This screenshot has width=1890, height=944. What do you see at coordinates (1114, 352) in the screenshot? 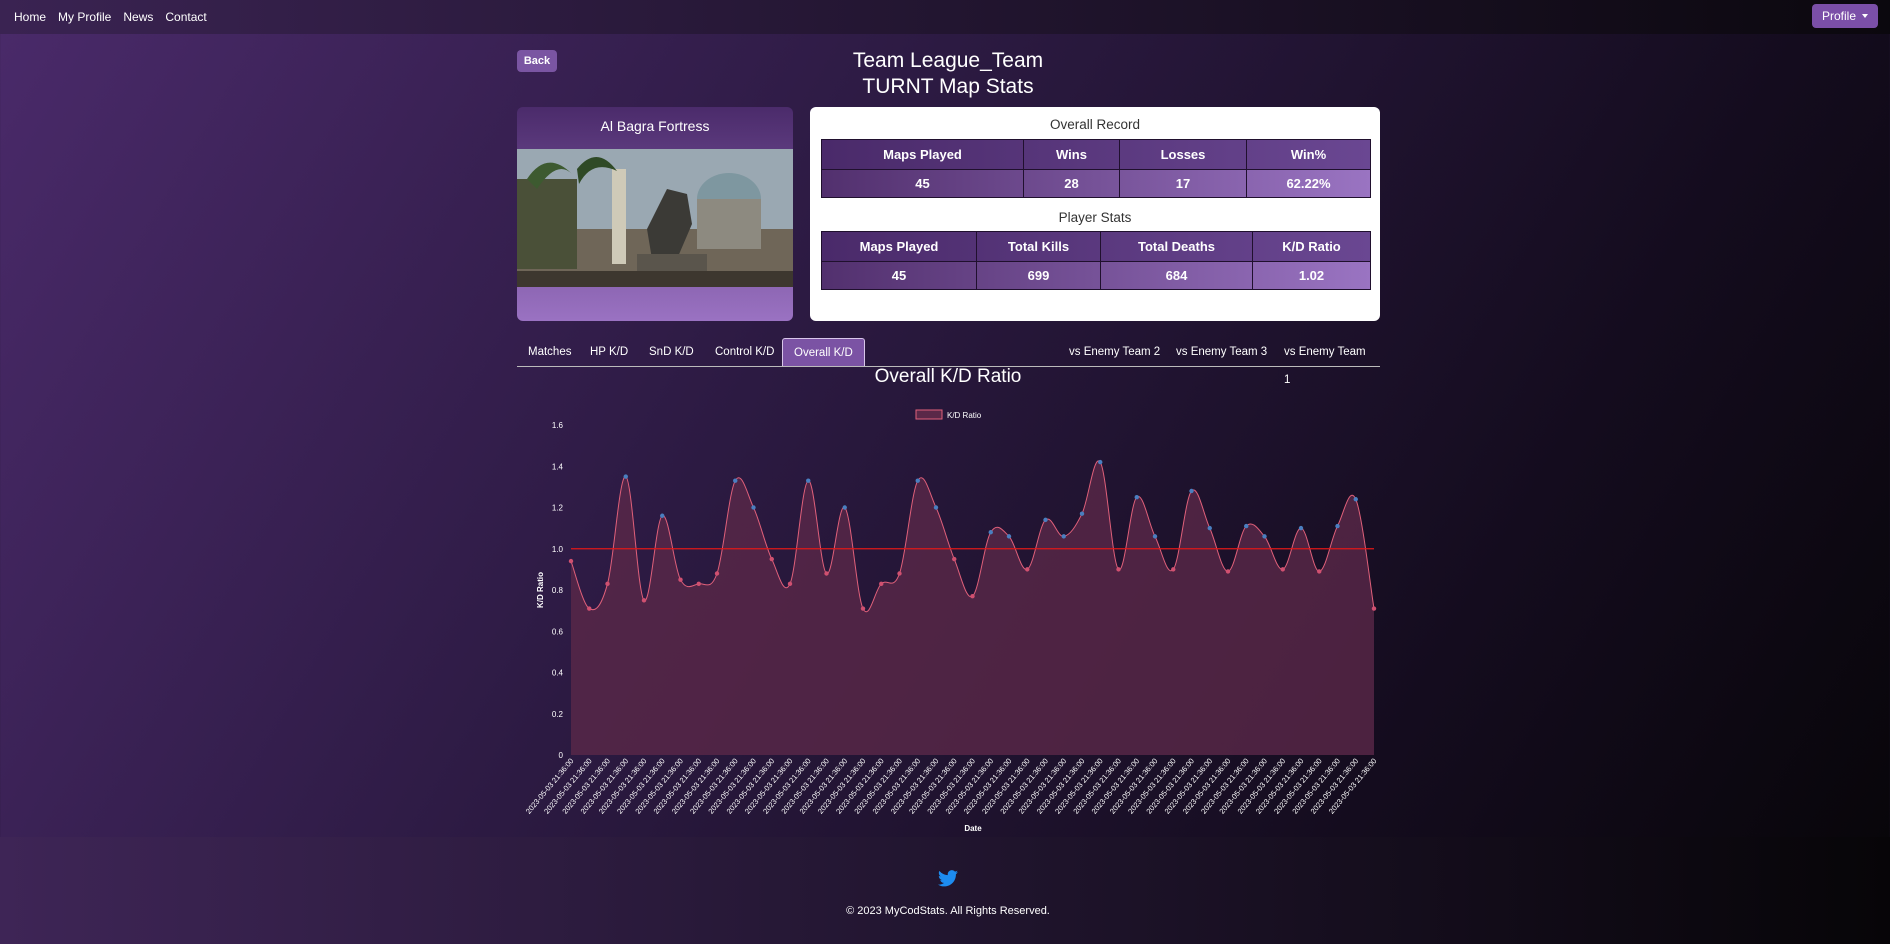
I see `tab-vs-enemy-team-2: vs Enemy Team 2` at bounding box center [1114, 352].